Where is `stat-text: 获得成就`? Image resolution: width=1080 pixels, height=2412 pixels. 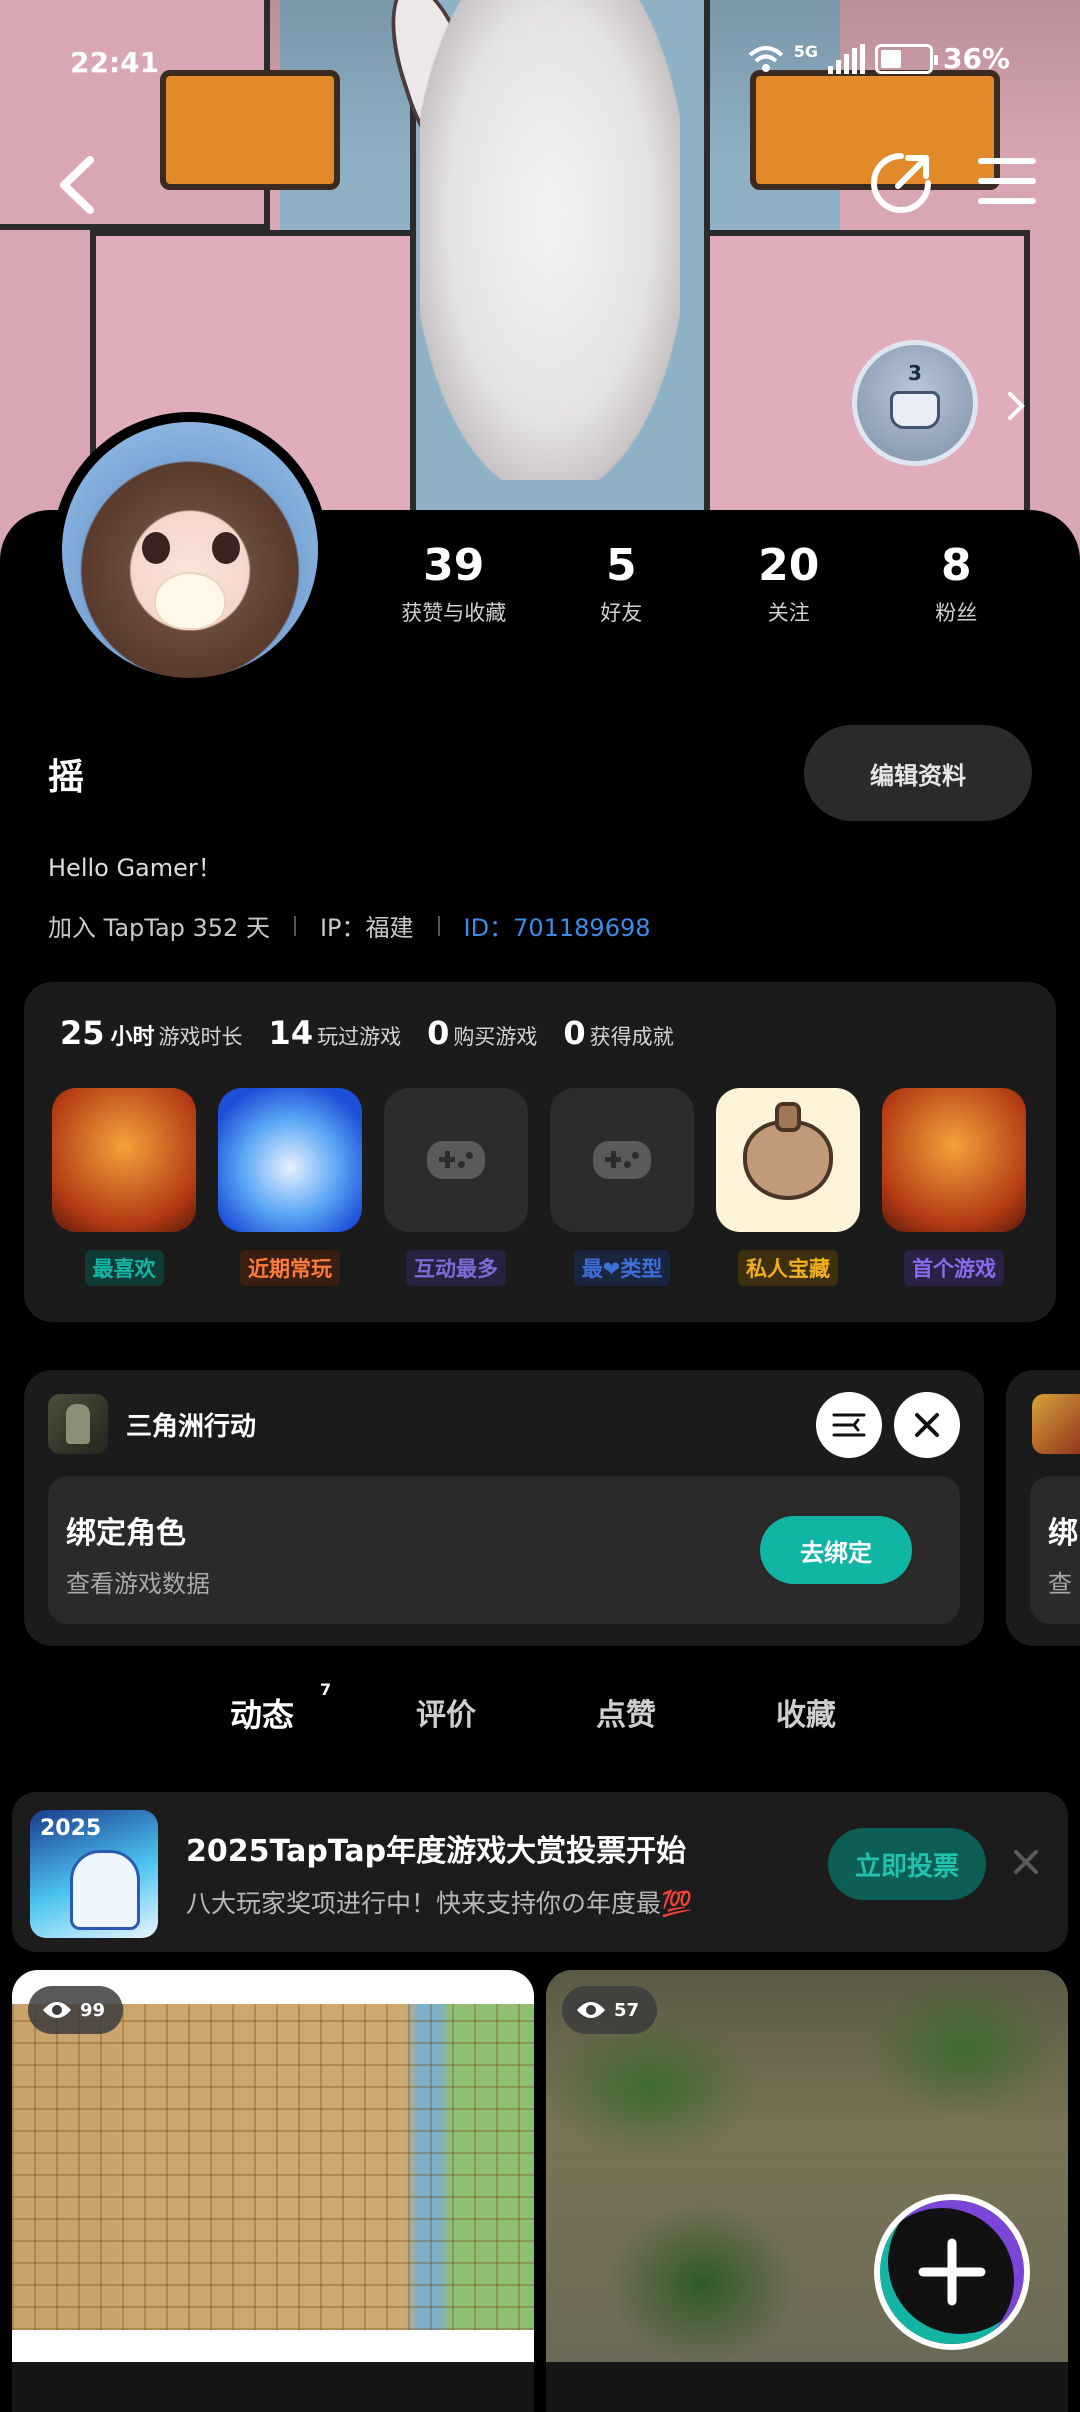
stat-text: 获得成就 is located at coordinates (631, 1037).